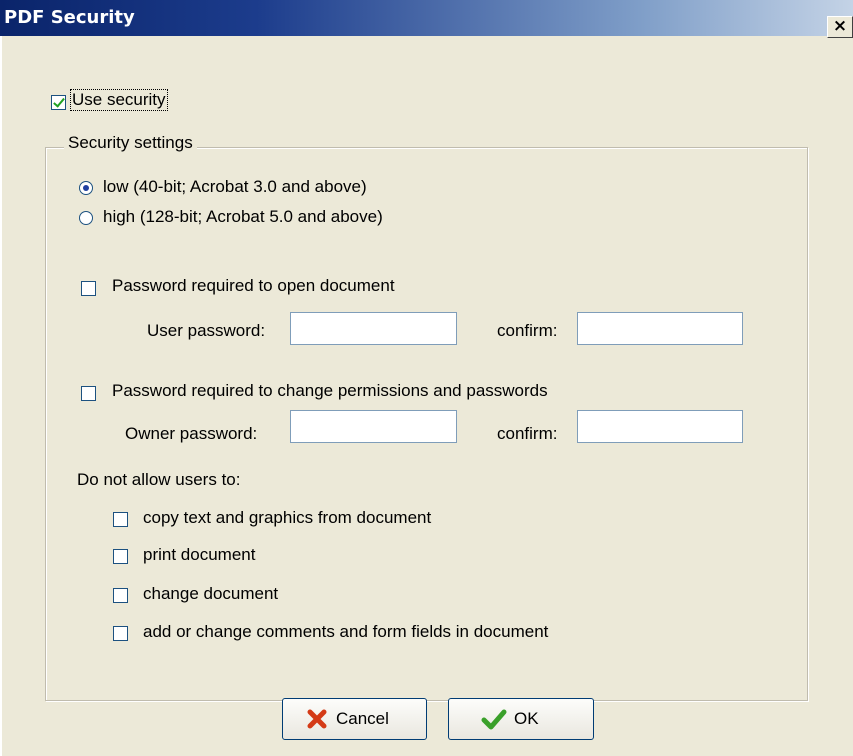 This screenshot has height=756, width=853. Describe the element at coordinates (120, 519) in the screenshot. I see `restrict-copy-checkbox` at that location.